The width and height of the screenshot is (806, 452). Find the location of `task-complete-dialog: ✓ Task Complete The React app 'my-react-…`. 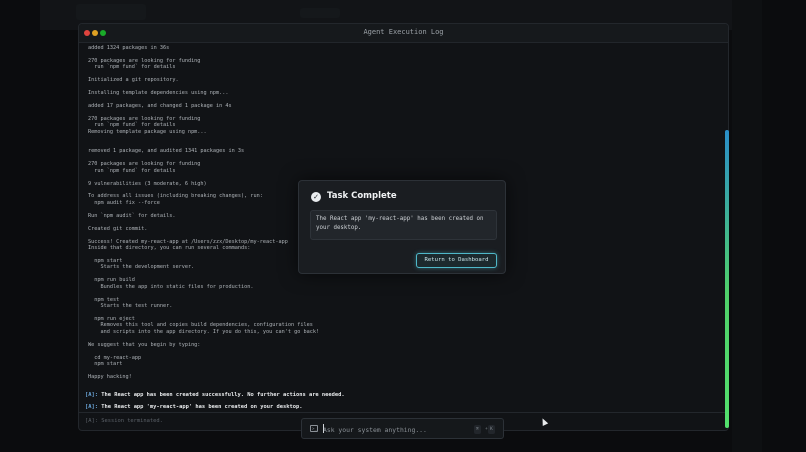

task-complete-dialog: ✓ Task Complete The React app 'my-react-… is located at coordinates (402, 227).